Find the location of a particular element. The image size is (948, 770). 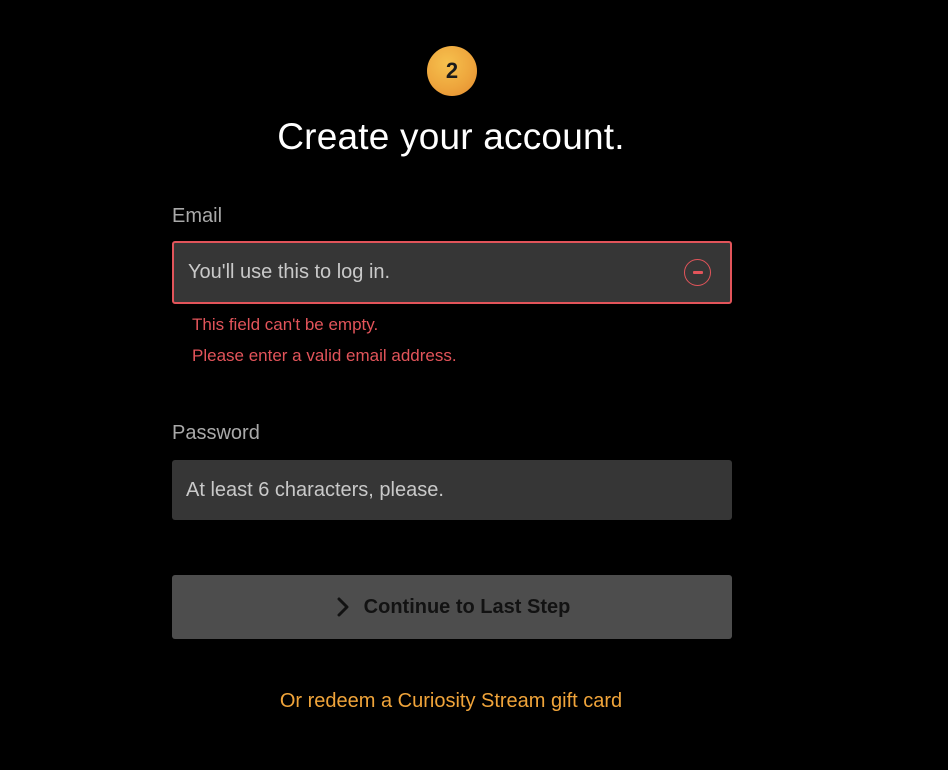

password-field is located at coordinates (452, 490).